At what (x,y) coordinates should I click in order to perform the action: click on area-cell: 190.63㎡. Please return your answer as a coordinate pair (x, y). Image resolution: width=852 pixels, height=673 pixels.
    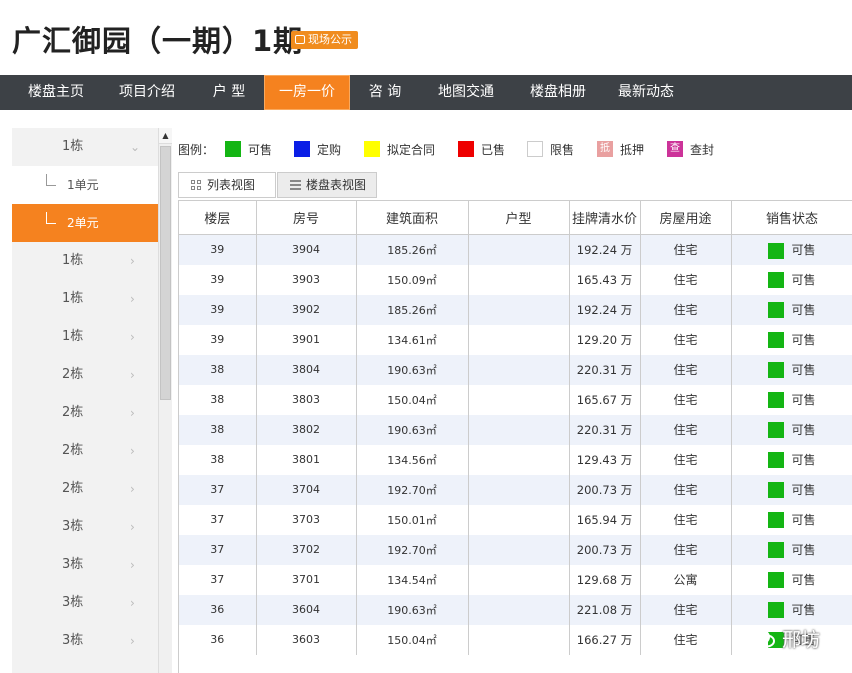
    Looking at the image, I should click on (412, 429).